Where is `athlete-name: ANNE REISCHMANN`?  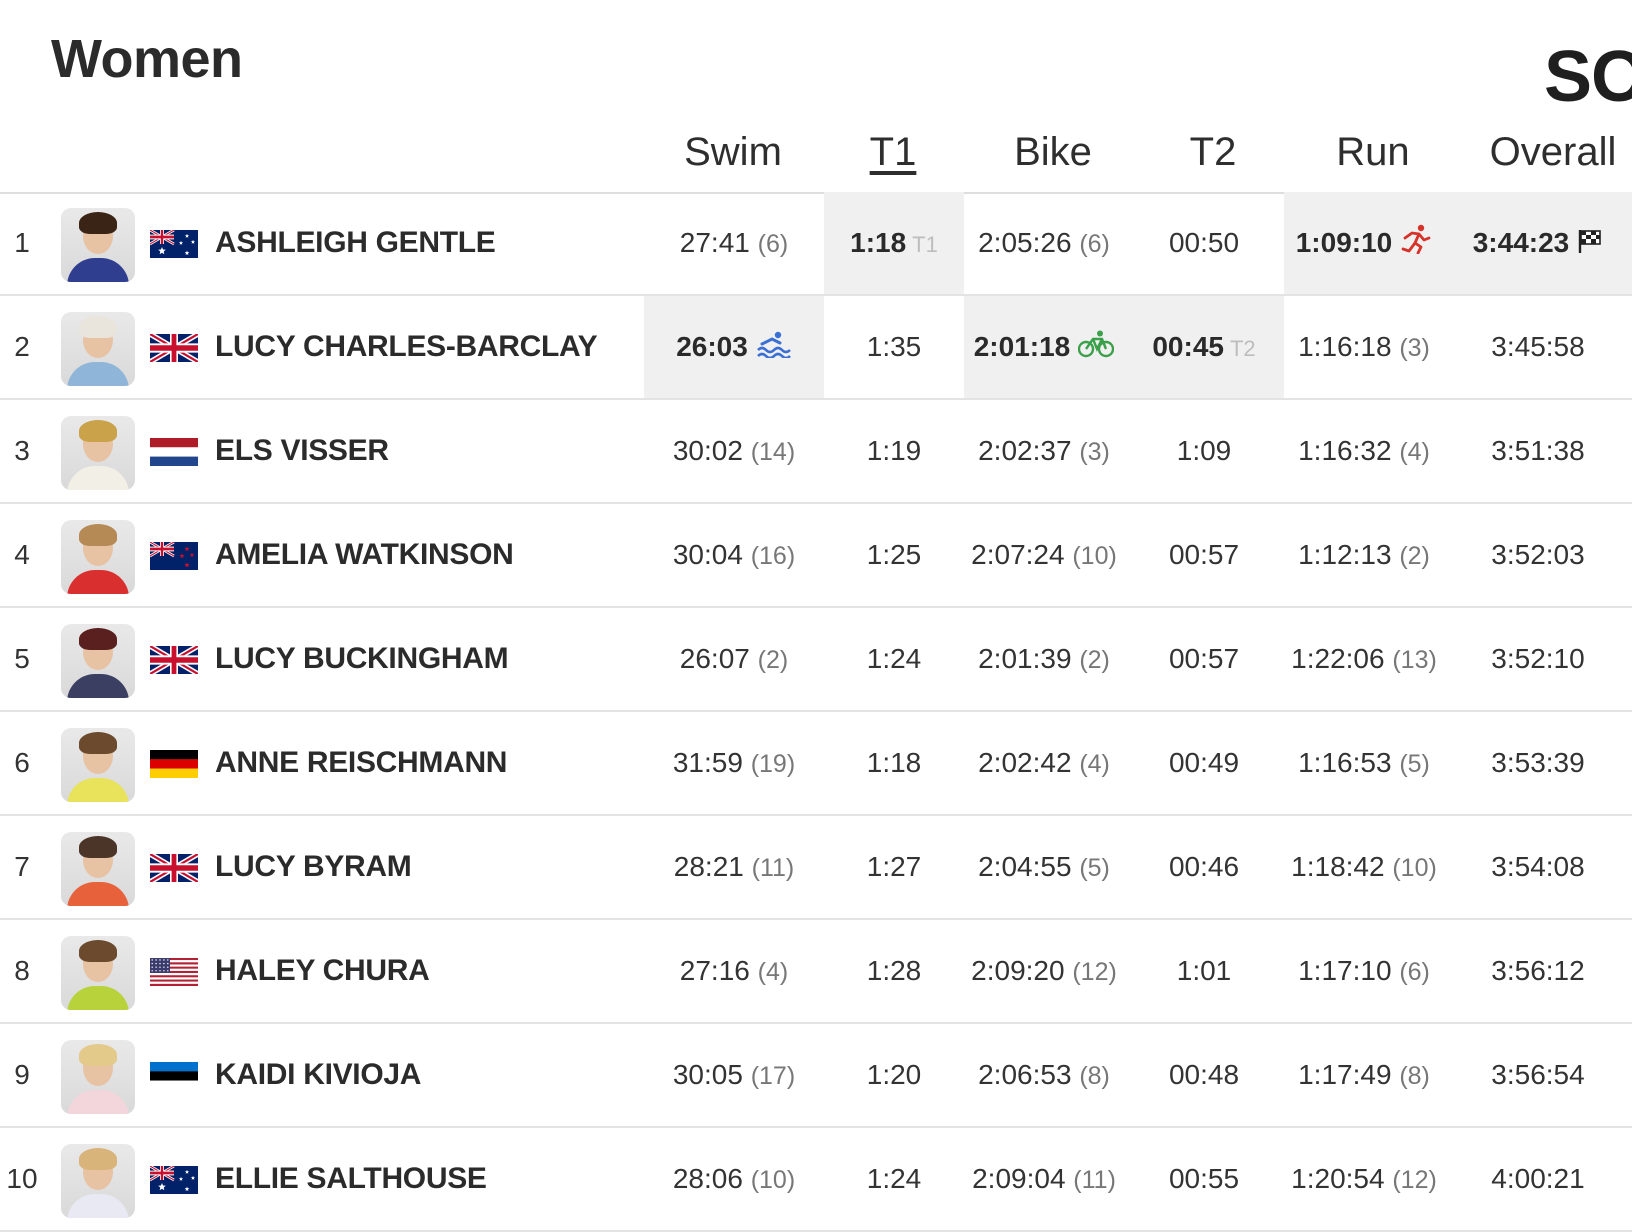 athlete-name: ANNE REISCHMANN is located at coordinates (361, 763).